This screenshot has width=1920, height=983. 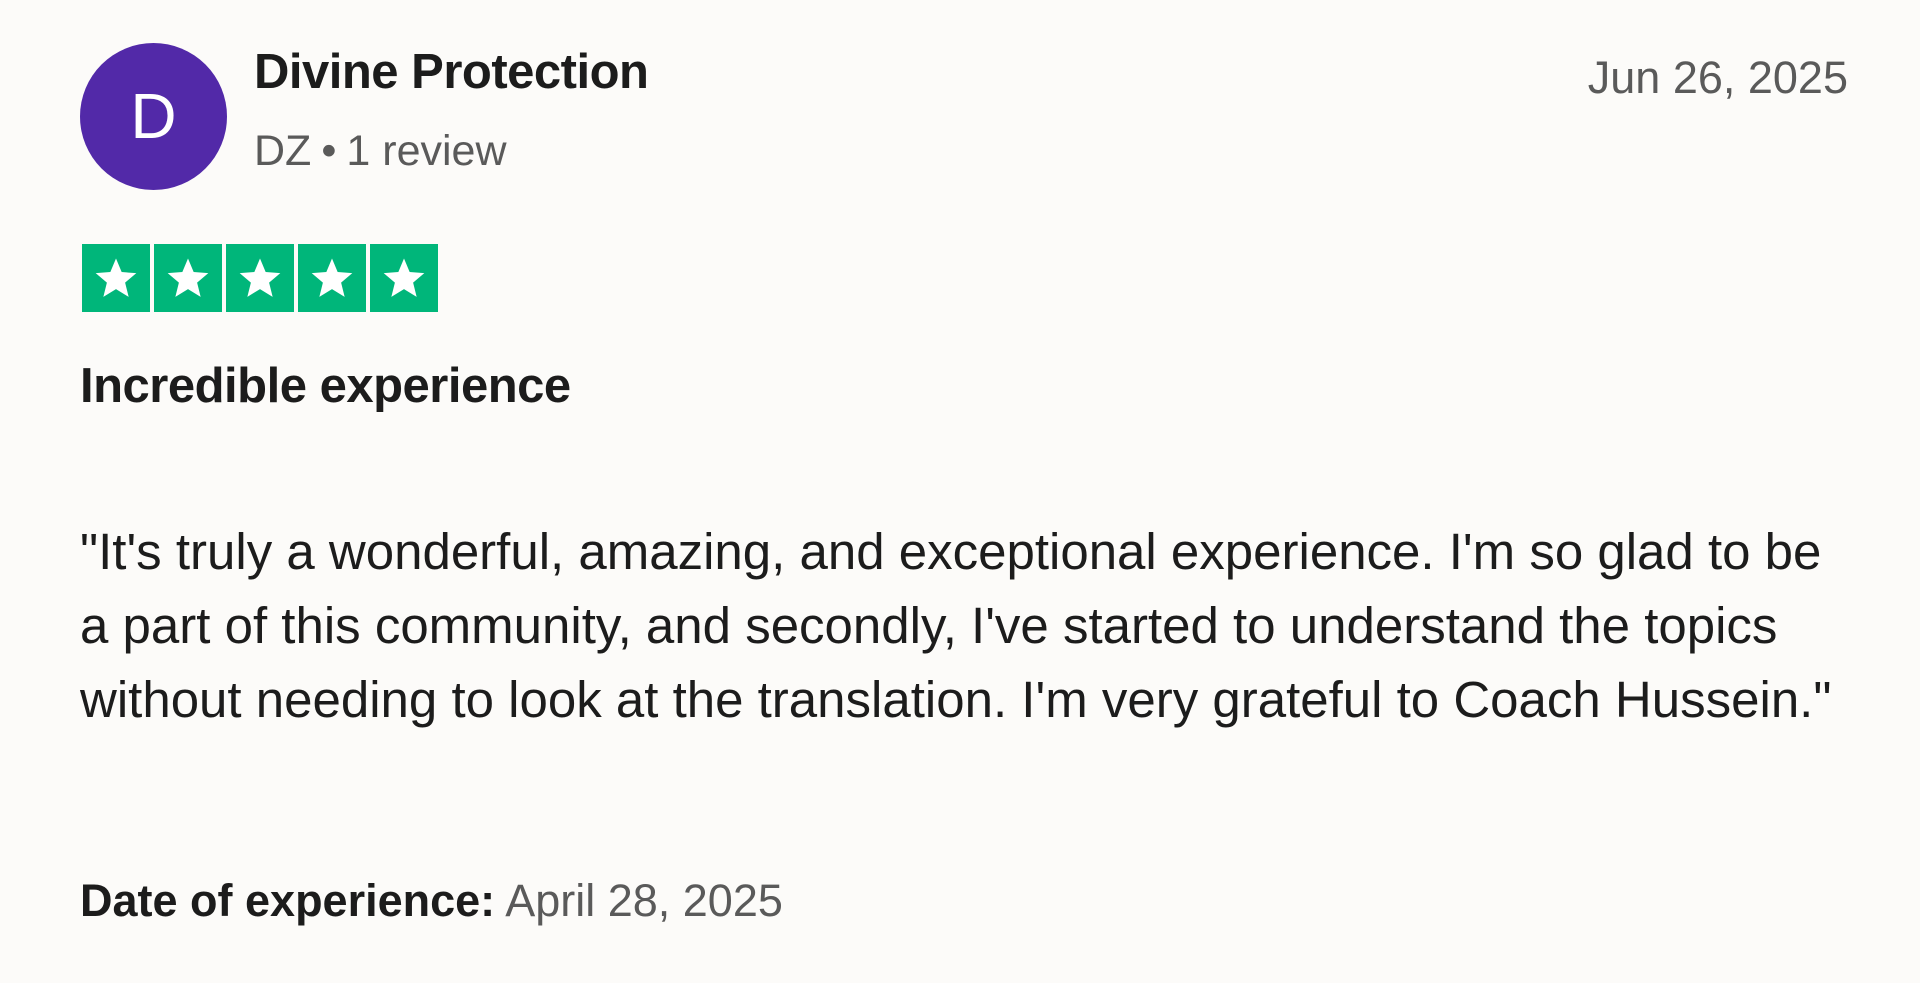 What do you see at coordinates (288, 900) in the screenshot?
I see `experience-label: Date of experience:` at bounding box center [288, 900].